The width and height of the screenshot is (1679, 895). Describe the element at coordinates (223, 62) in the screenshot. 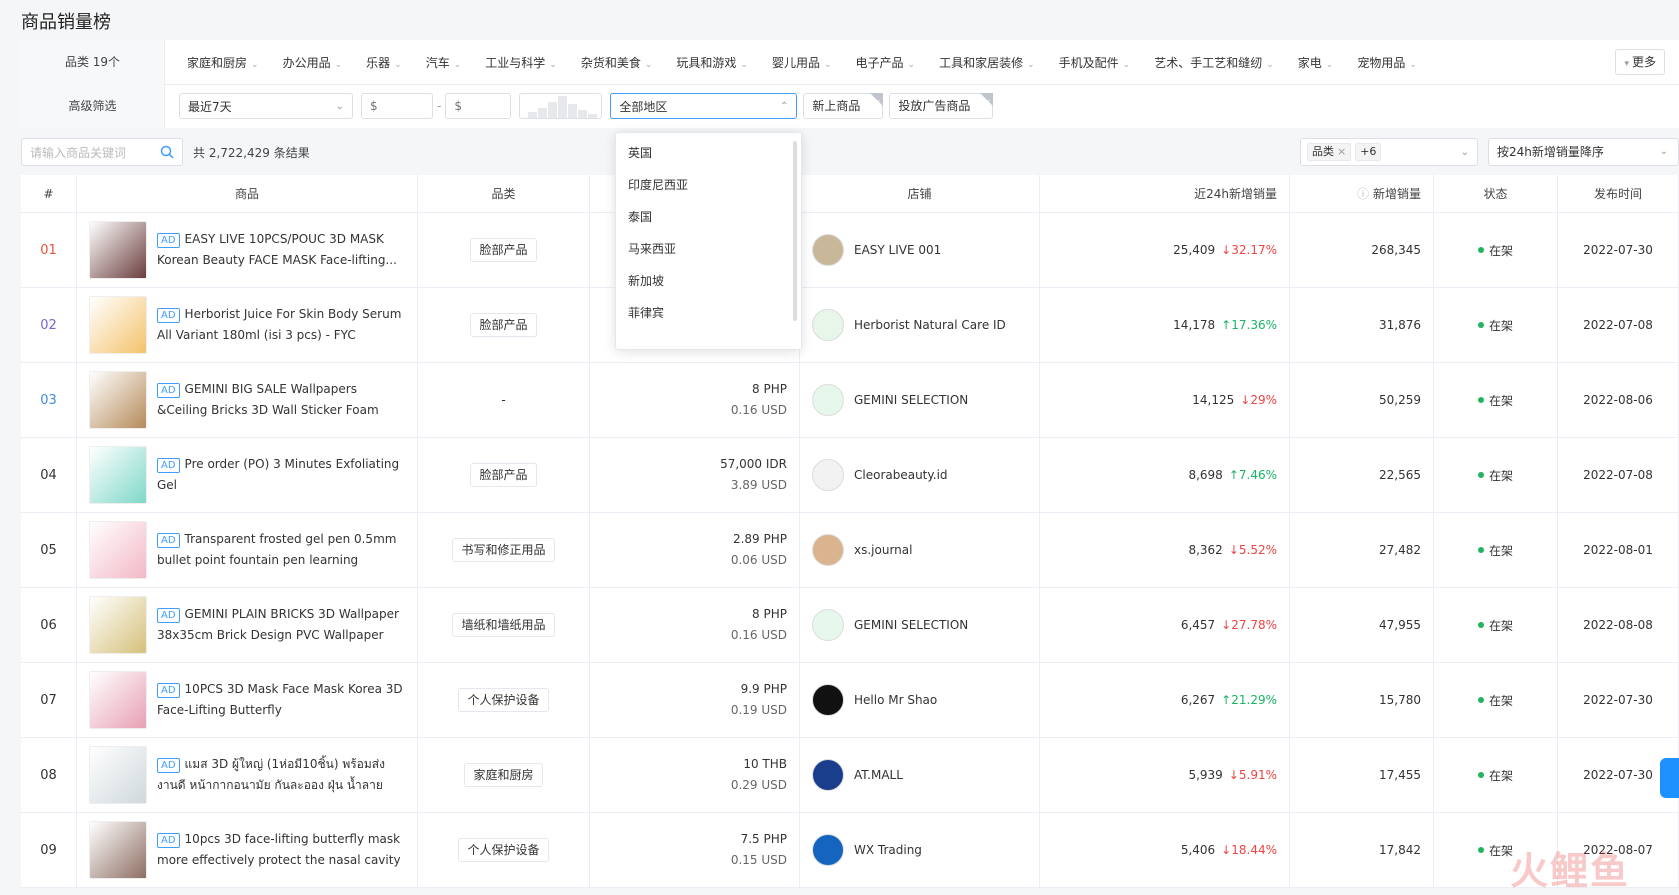

I see `category-item: 家庭和厨房 ⌄` at that location.